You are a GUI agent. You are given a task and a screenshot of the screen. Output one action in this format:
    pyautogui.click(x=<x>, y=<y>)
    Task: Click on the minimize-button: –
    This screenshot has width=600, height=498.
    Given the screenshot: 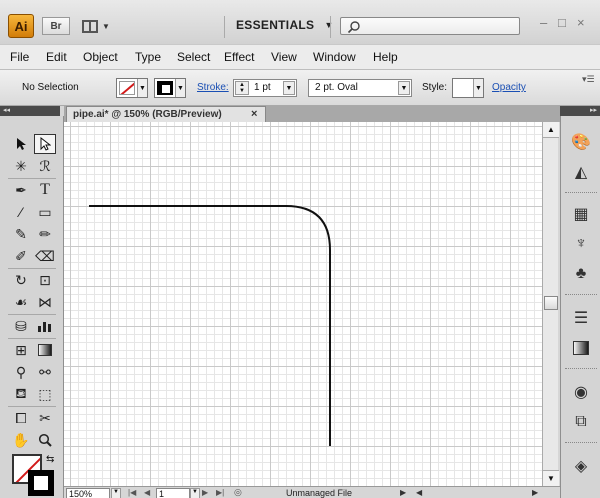 What is the action you would take?
    pyautogui.click(x=543, y=22)
    